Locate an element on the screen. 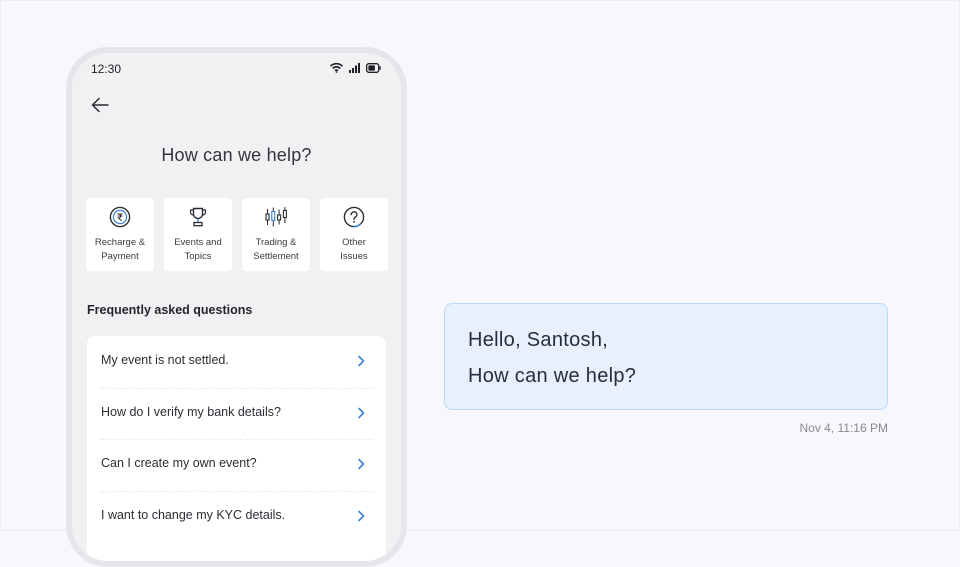 The image size is (960, 567). category-events-topics: Events and Topics is located at coordinates (198, 234).